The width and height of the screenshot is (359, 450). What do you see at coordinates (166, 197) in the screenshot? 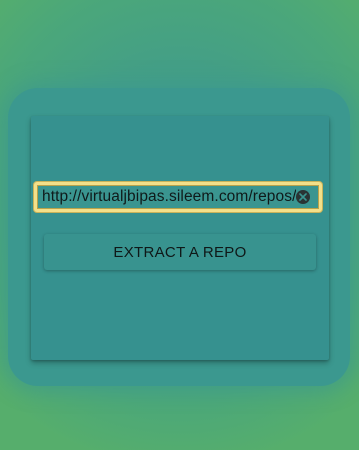
I see `repo-url-input-text: http://virtualjbipas.sileem.com/repos/` at bounding box center [166, 197].